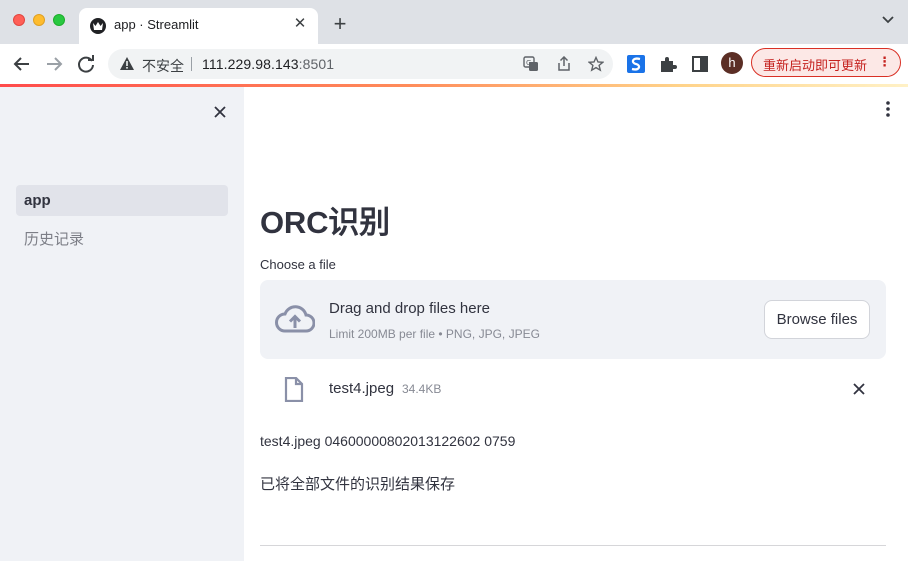  Describe the element at coordinates (888, 109) in the screenshot. I see `main-menu-icon` at that location.